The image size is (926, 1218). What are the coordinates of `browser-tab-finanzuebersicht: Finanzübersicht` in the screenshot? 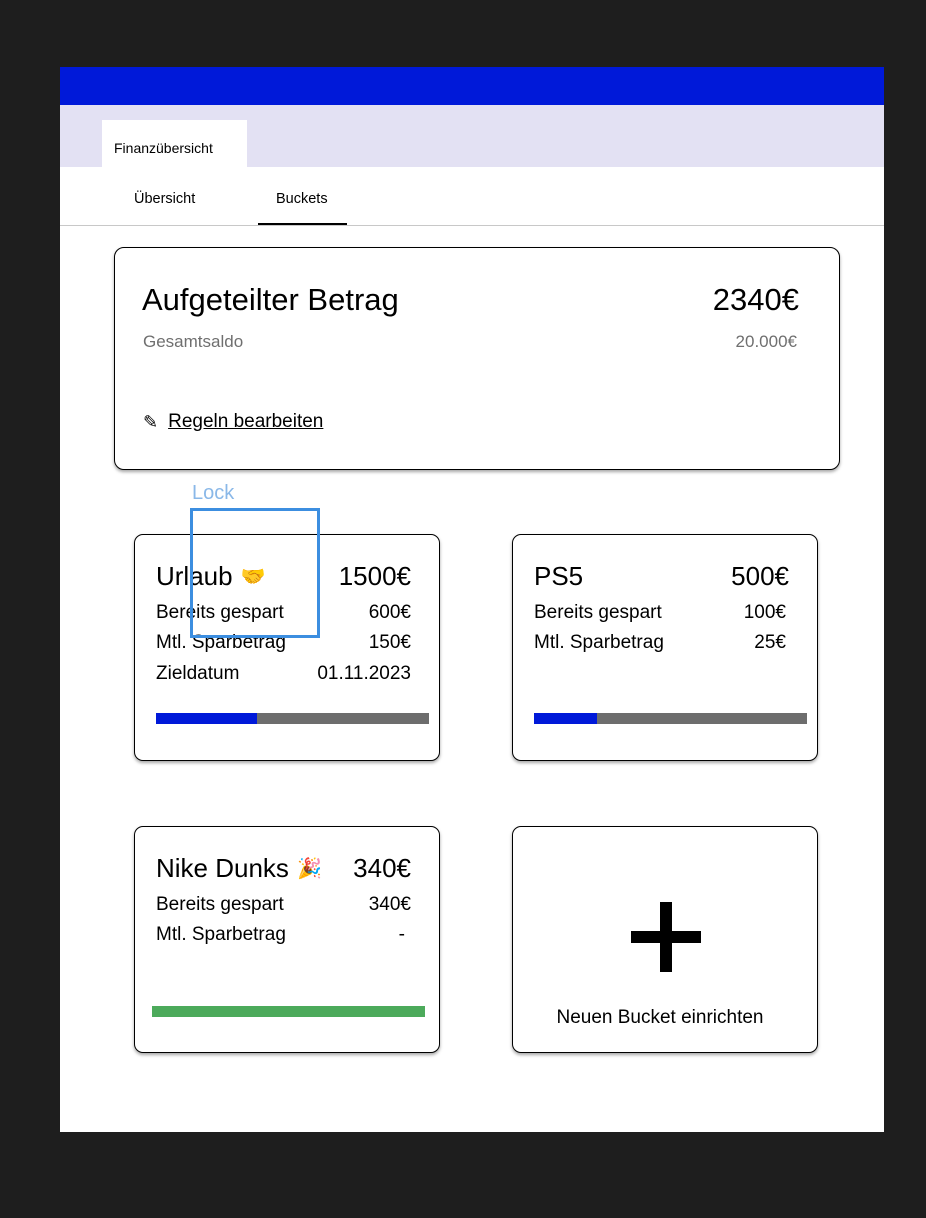 It's located at (174, 143).